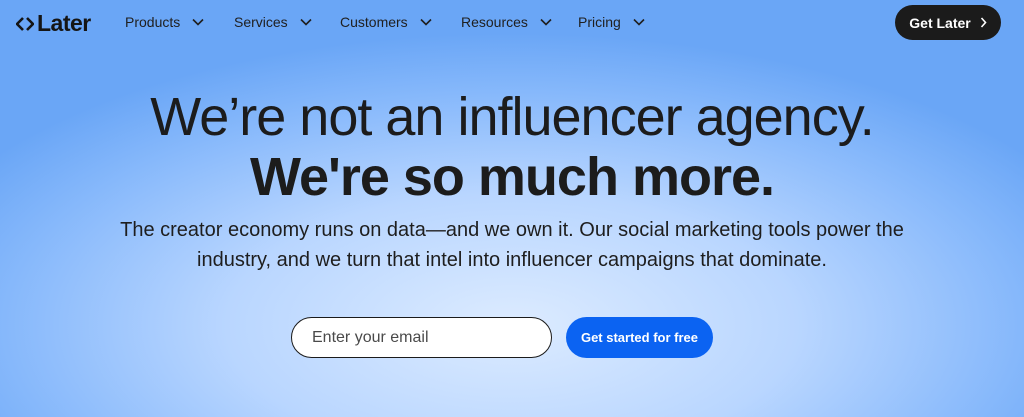 The width and height of the screenshot is (1024, 417). What do you see at coordinates (25, 23) in the screenshot?
I see `diamond-arrows-icon` at bounding box center [25, 23].